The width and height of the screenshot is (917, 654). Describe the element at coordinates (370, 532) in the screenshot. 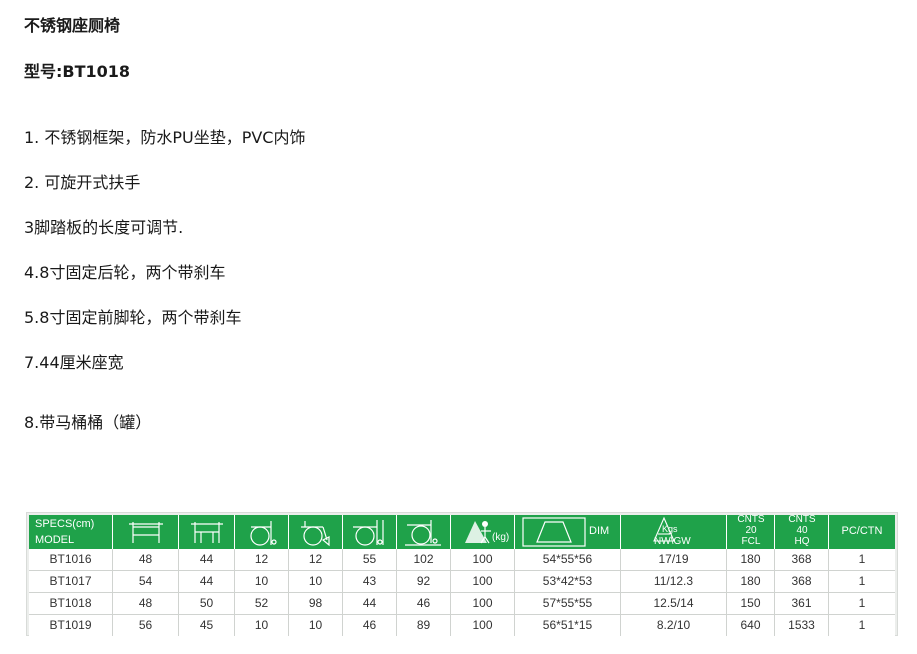

I see `overall-height-icon` at that location.